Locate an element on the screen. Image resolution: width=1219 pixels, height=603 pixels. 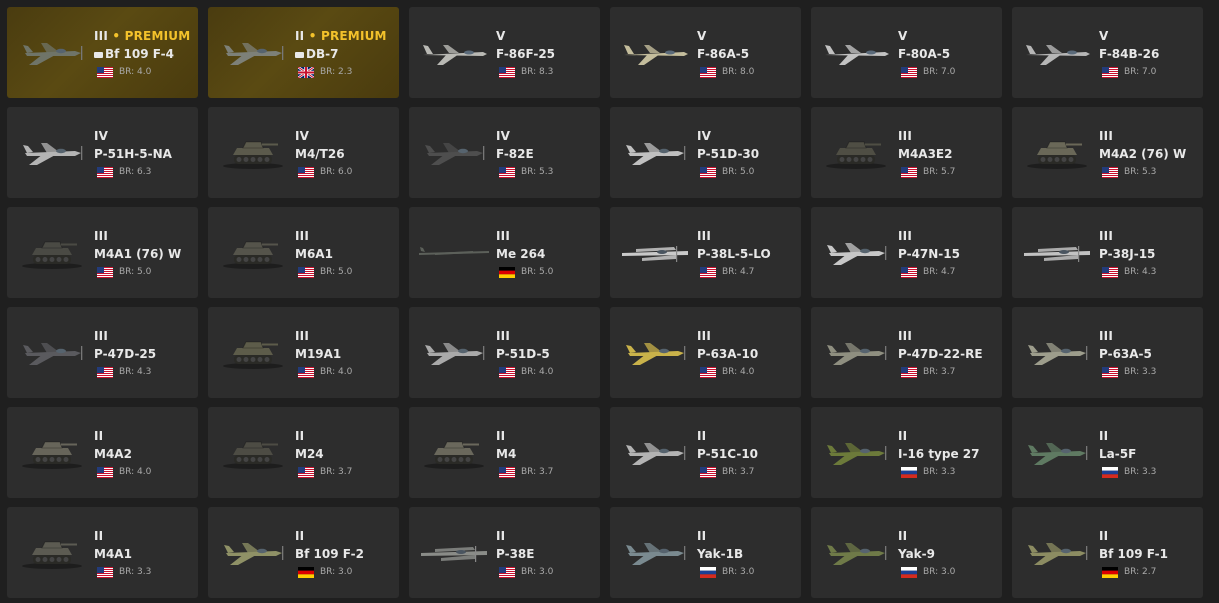
vehicle-card-10: IV P-51D-30 BR: 5.0 is located at coordinates (705, 152).